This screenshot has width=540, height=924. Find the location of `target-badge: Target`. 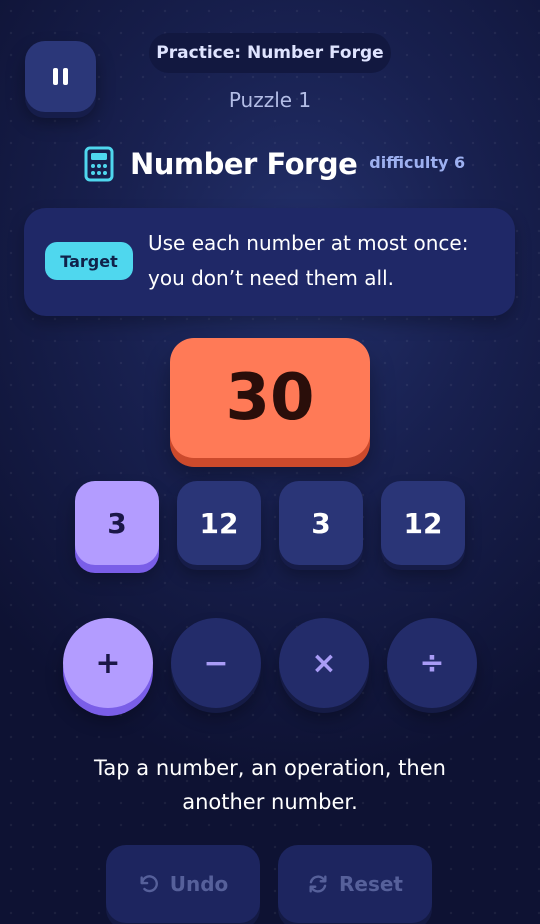

target-badge: Target is located at coordinates (89, 261).